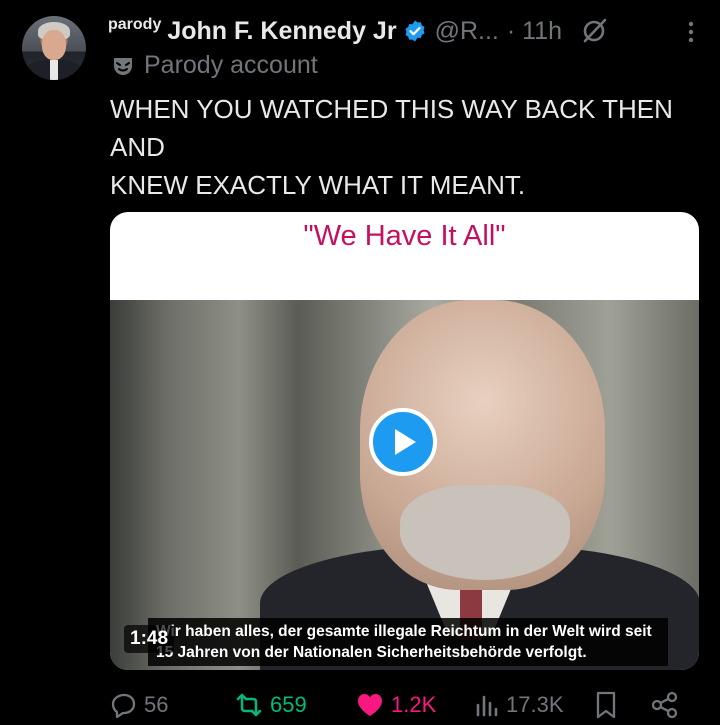 This screenshot has width=720, height=725. What do you see at coordinates (249, 705) in the screenshot?
I see `repost-icon` at bounding box center [249, 705].